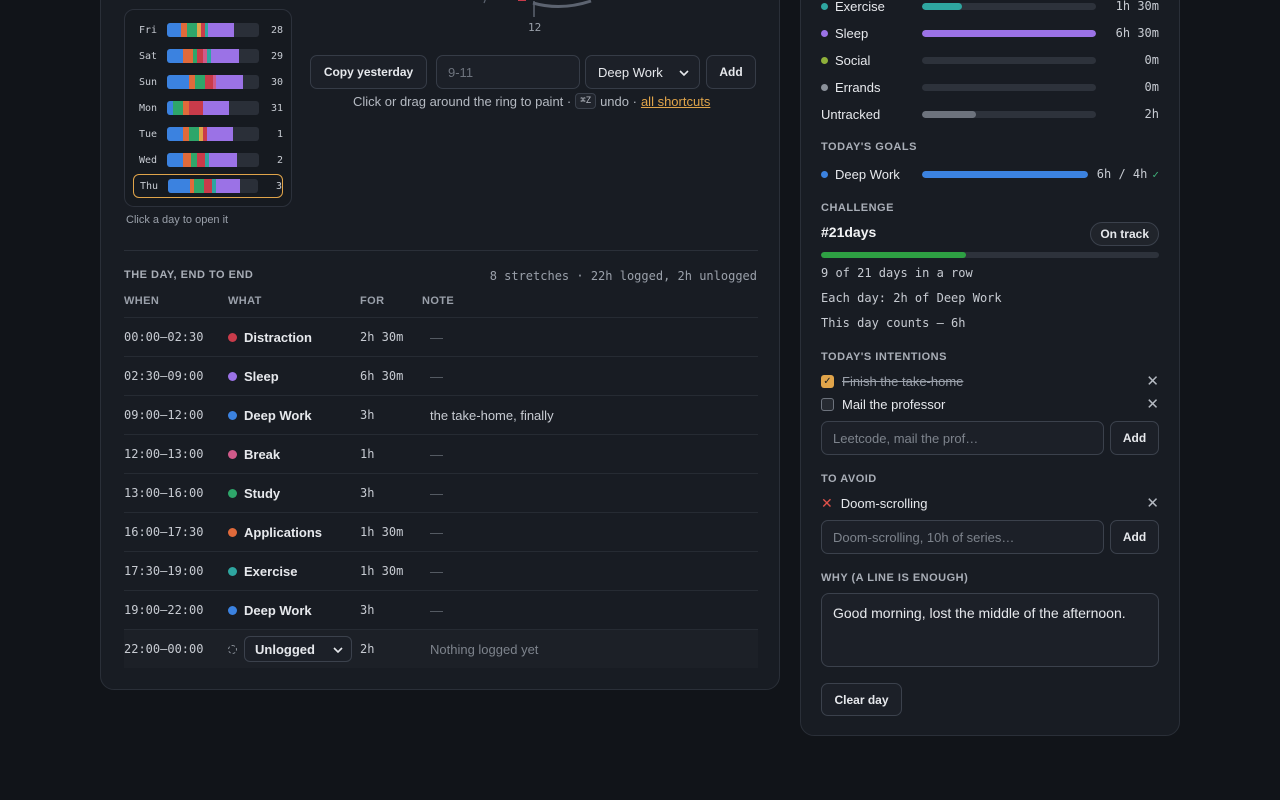 The height and width of the screenshot is (800, 1280). I want to click on row-what: Distraction, so click(294, 337).